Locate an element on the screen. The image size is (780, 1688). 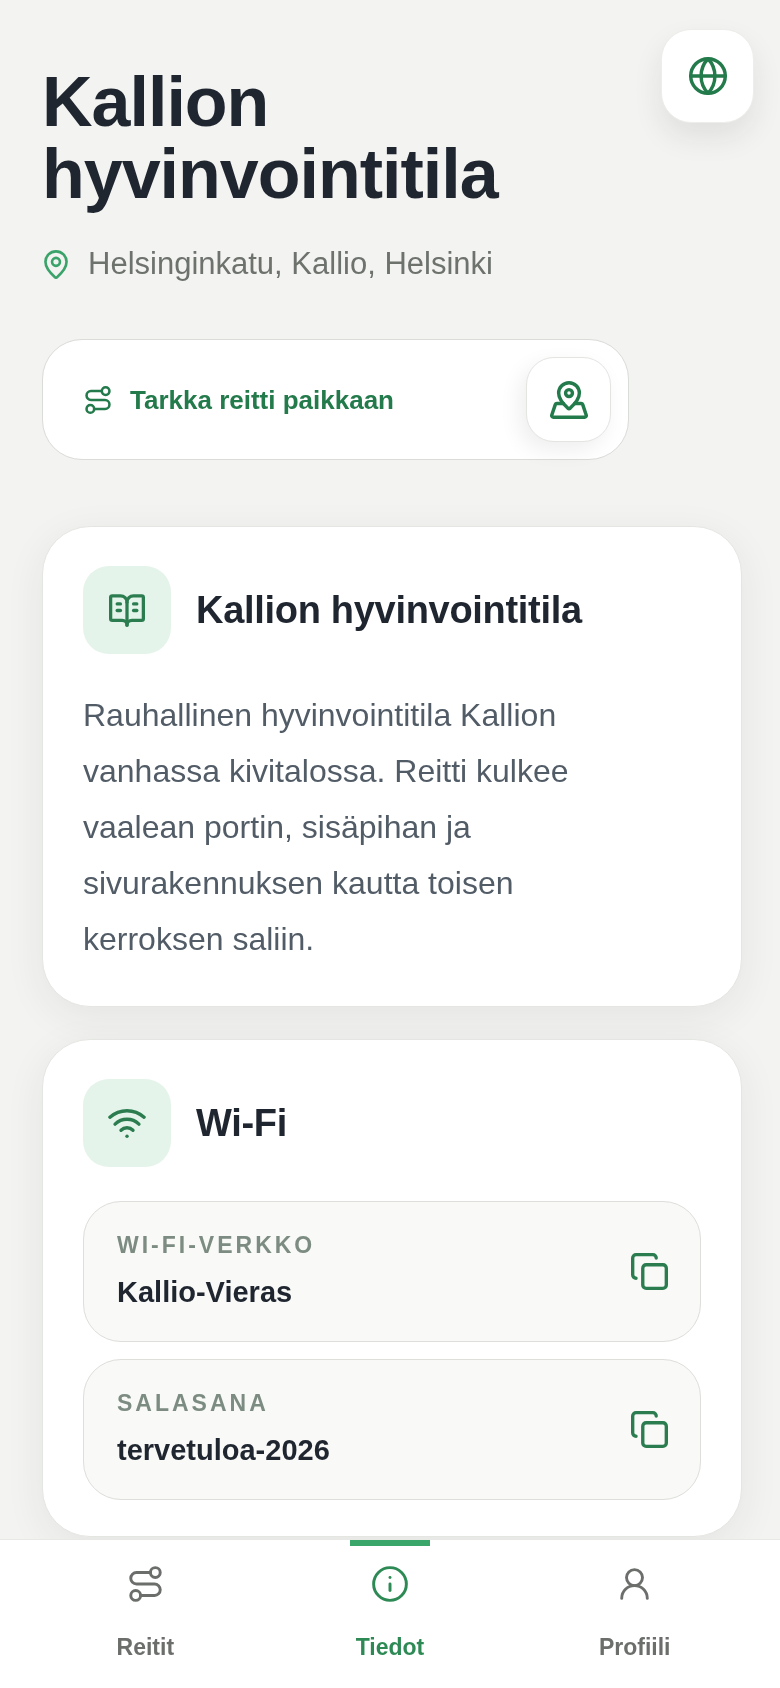
card-title: Kallion hyvinvointitila is located at coordinates (389, 610).